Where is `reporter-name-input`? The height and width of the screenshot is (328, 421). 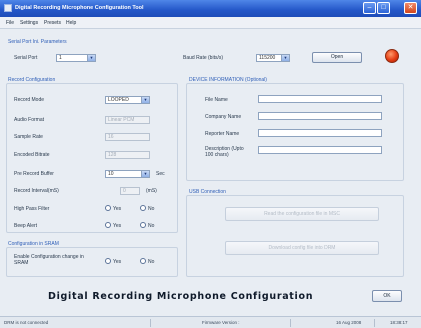
reporter-name-input is located at coordinates (320, 133).